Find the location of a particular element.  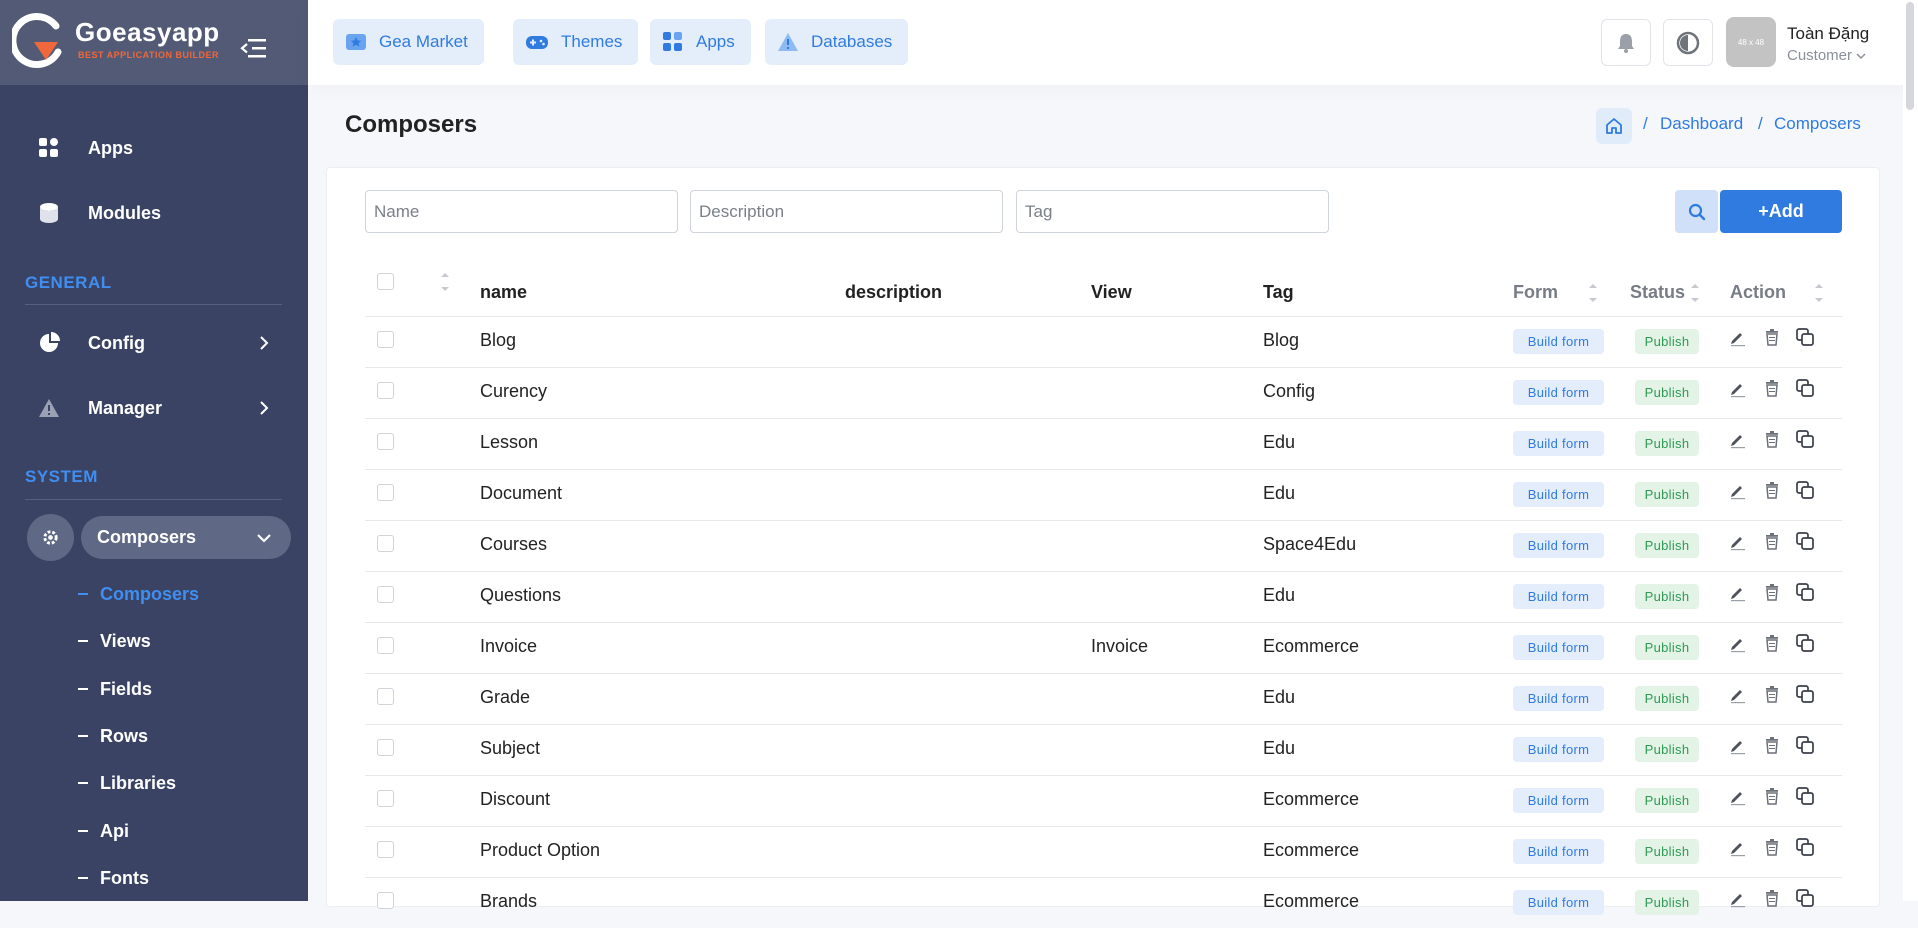

collapse-menu-icon is located at coordinates (254, 48).